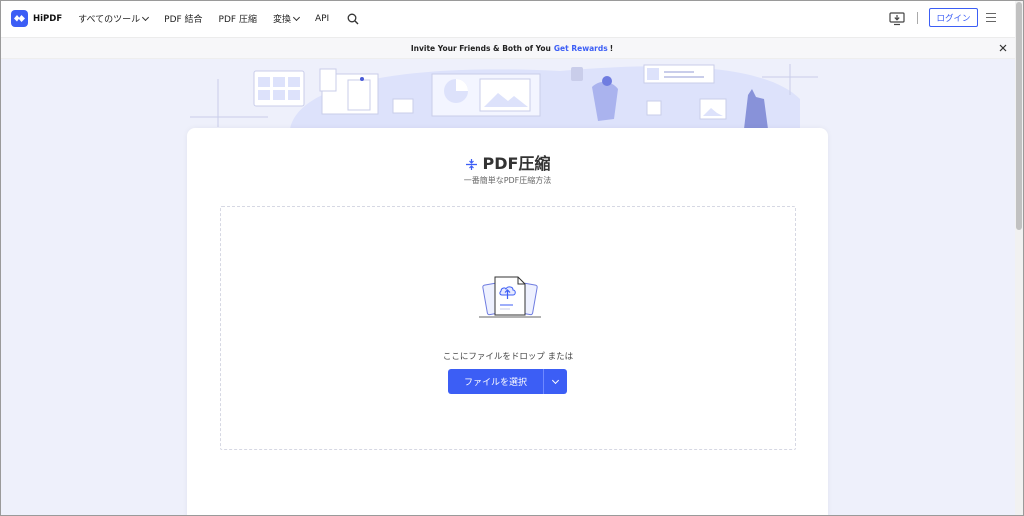 This screenshot has width=1024, height=516. What do you see at coordinates (1019, 116) in the screenshot?
I see `scrollbar-thumb` at bounding box center [1019, 116].